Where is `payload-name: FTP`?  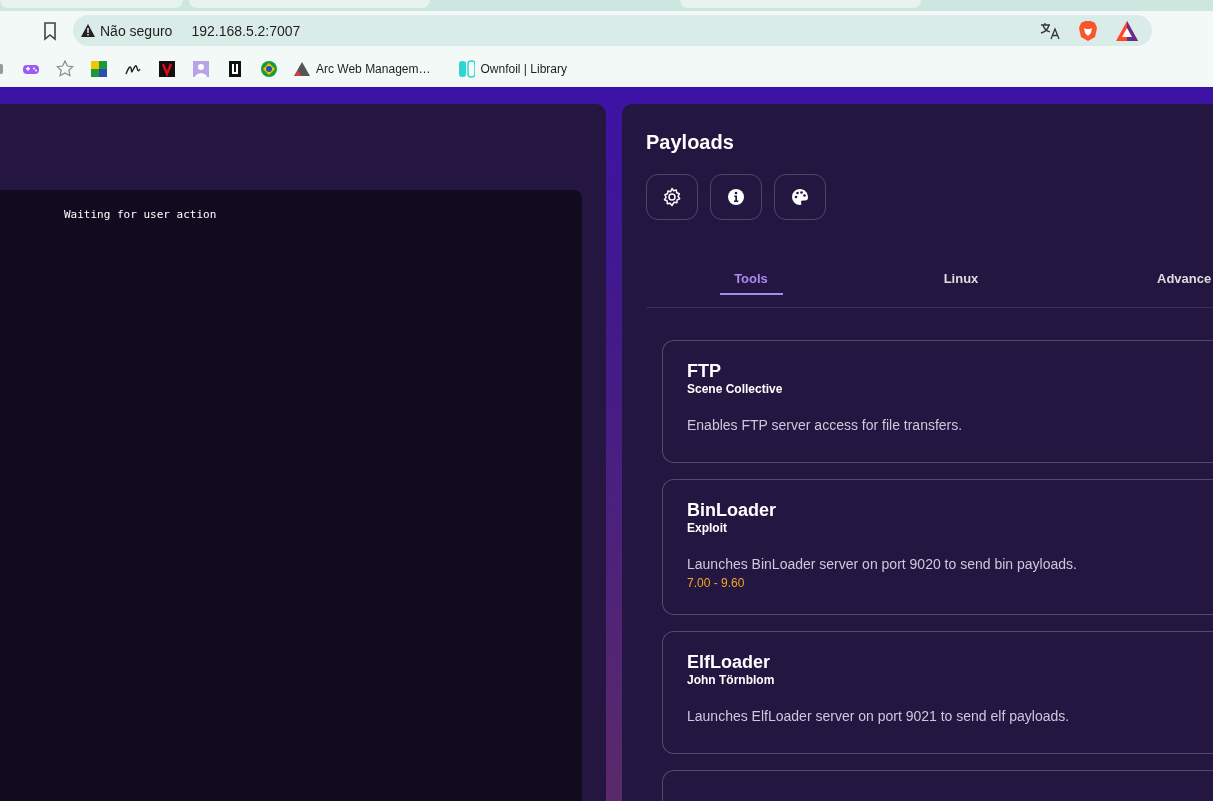 payload-name: FTP is located at coordinates (704, 371).